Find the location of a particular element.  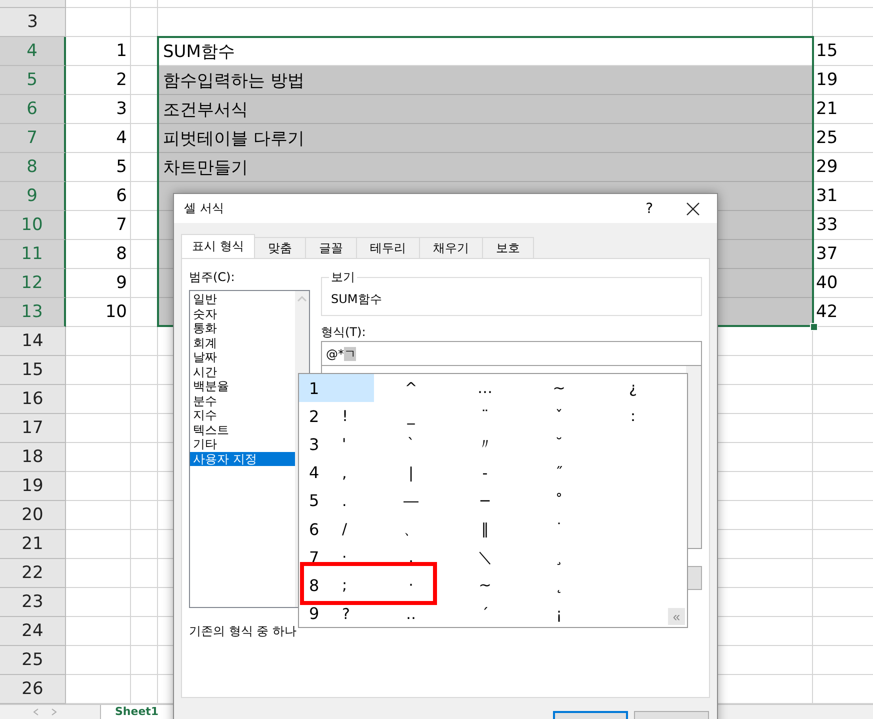

page-cell: 42 is located at coordinates (827, 312).